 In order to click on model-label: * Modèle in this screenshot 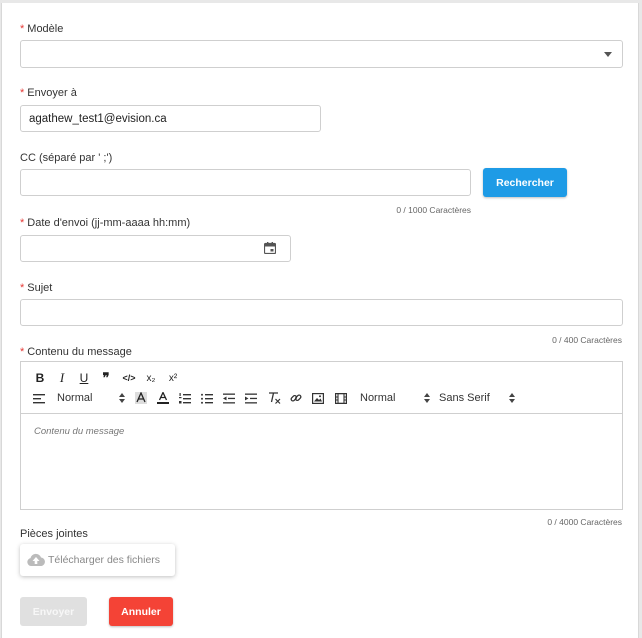, I will do `click(41, 29)`.